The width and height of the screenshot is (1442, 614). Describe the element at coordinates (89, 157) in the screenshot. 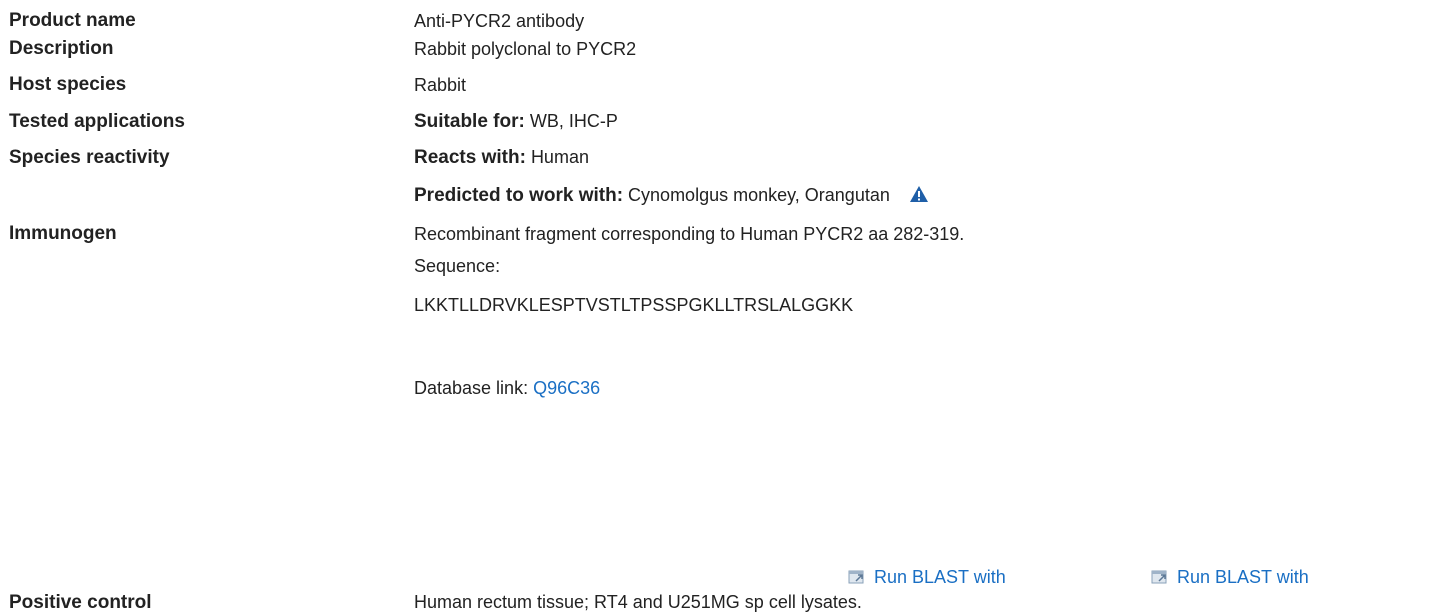

I see `species-reactivity-label: Species reactivity` at that location.